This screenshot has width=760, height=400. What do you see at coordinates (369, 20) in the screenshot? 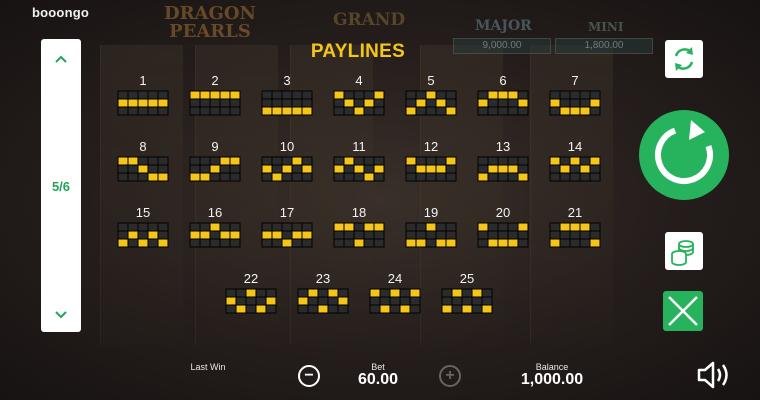
I see `jackpot-grand-label: GRAND` at bounding box center [369, 20].